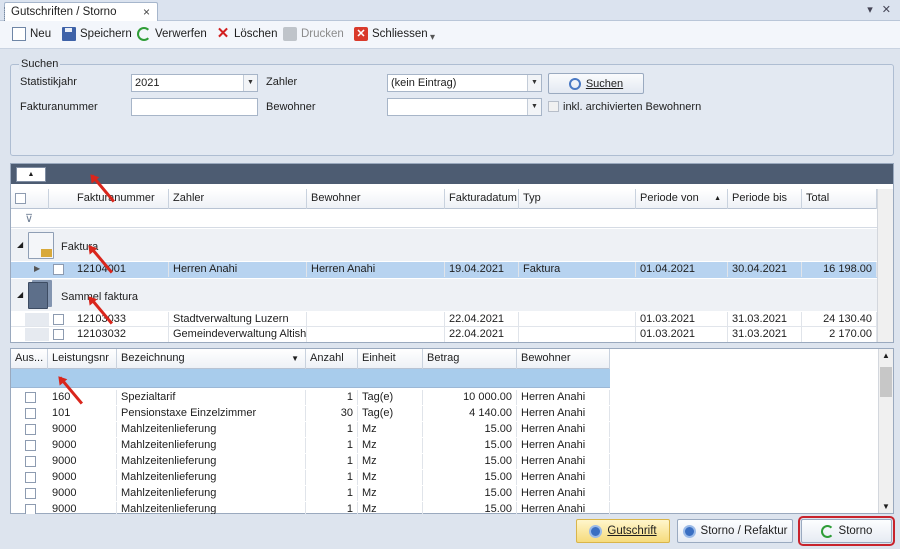 The image size is (900, 549). I want to click on cell-service-number: 9000, so click(82, 445).